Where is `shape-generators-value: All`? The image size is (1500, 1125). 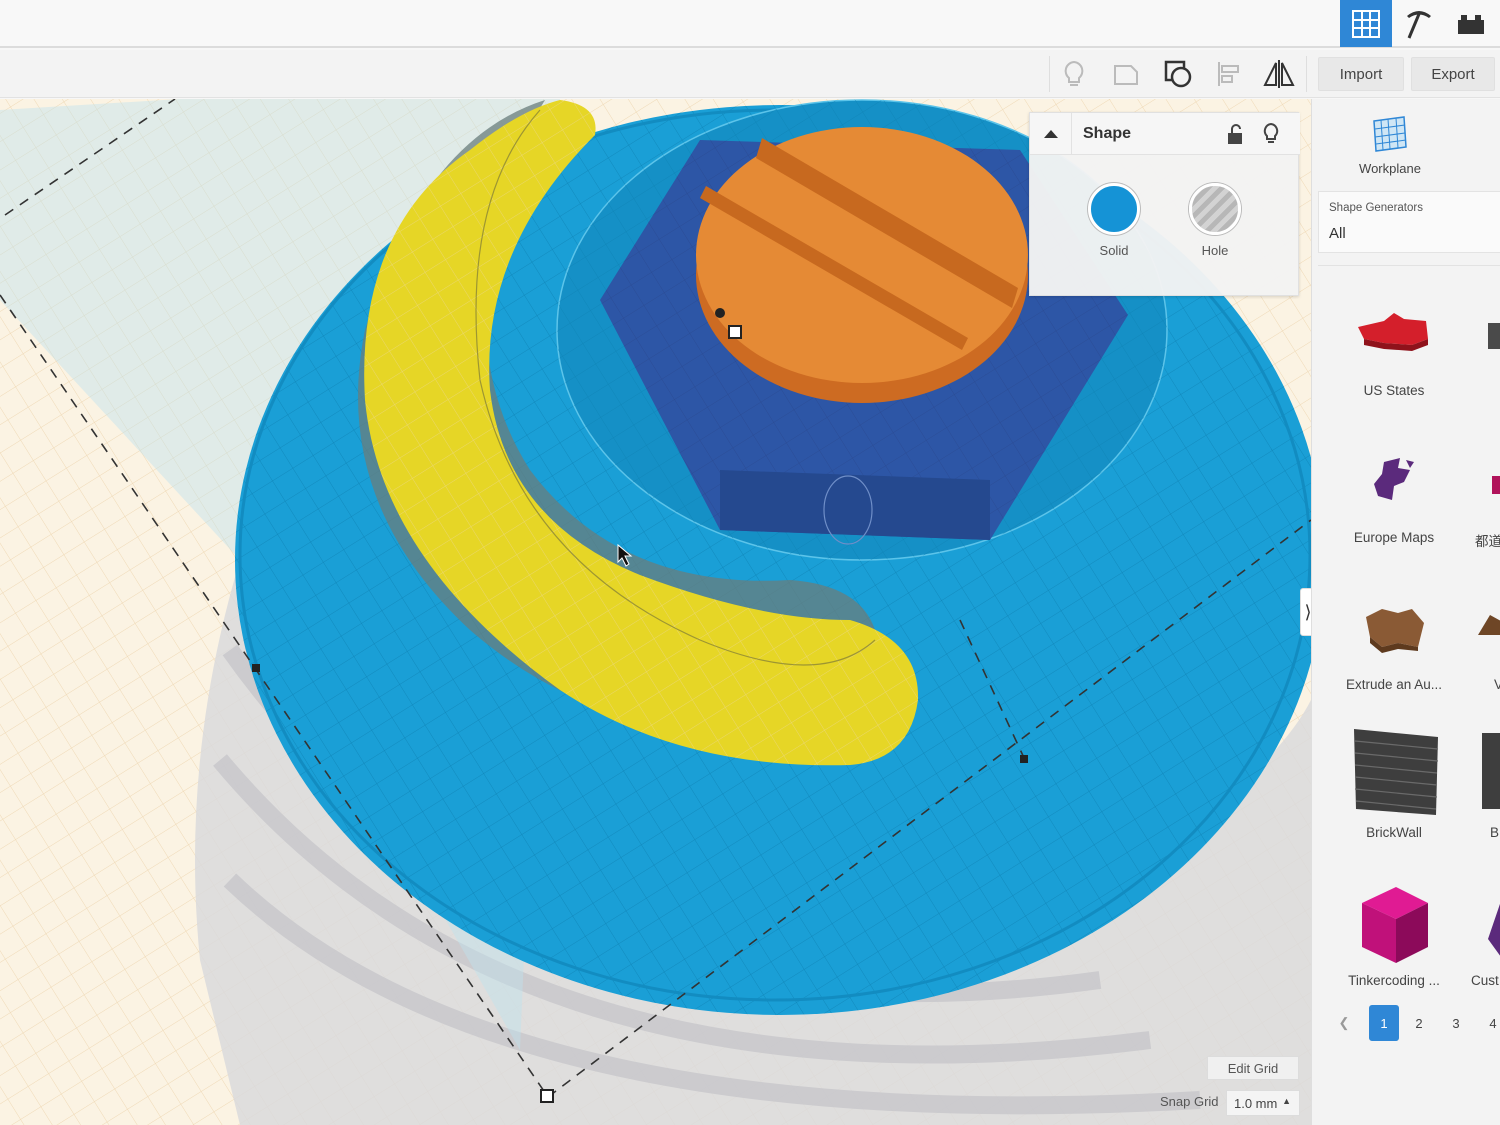
shape-generators-value: All is located at coordinates (1337, 233).